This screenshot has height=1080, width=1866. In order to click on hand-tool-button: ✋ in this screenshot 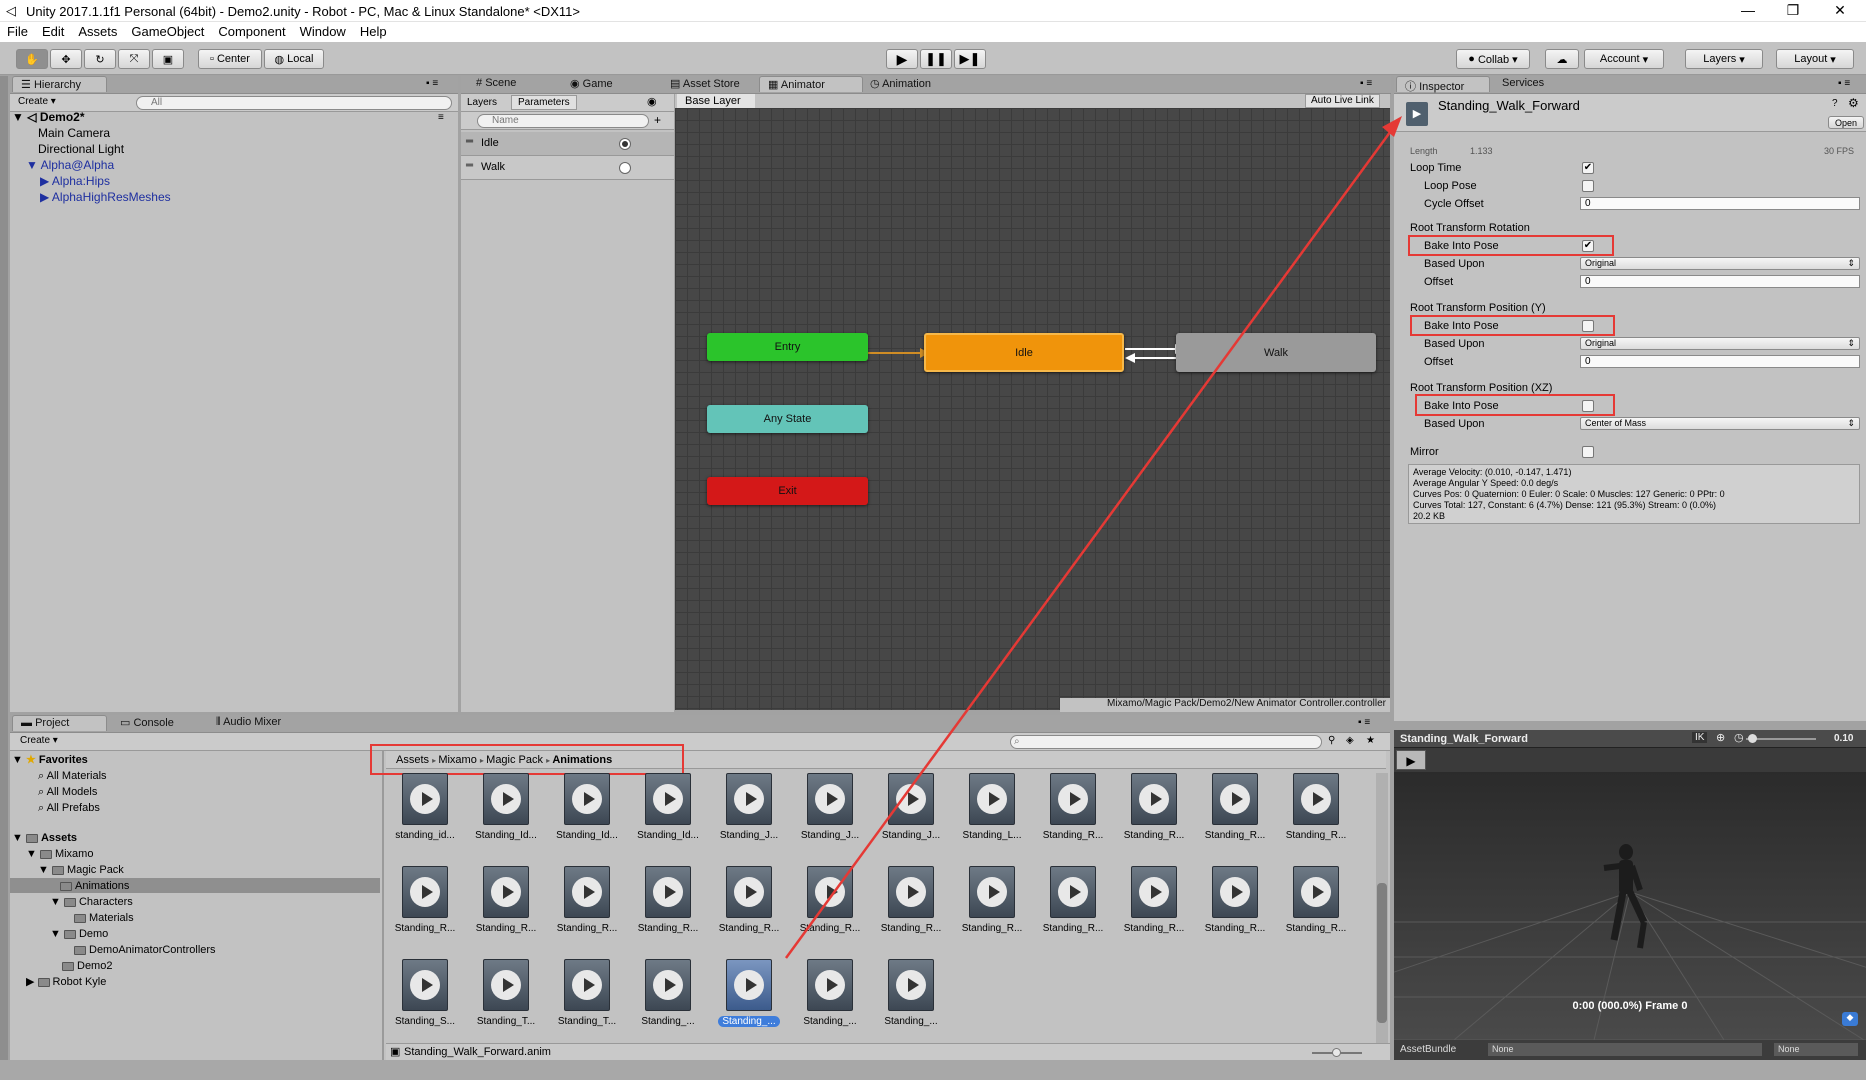, I will do `click(32, 59)`.